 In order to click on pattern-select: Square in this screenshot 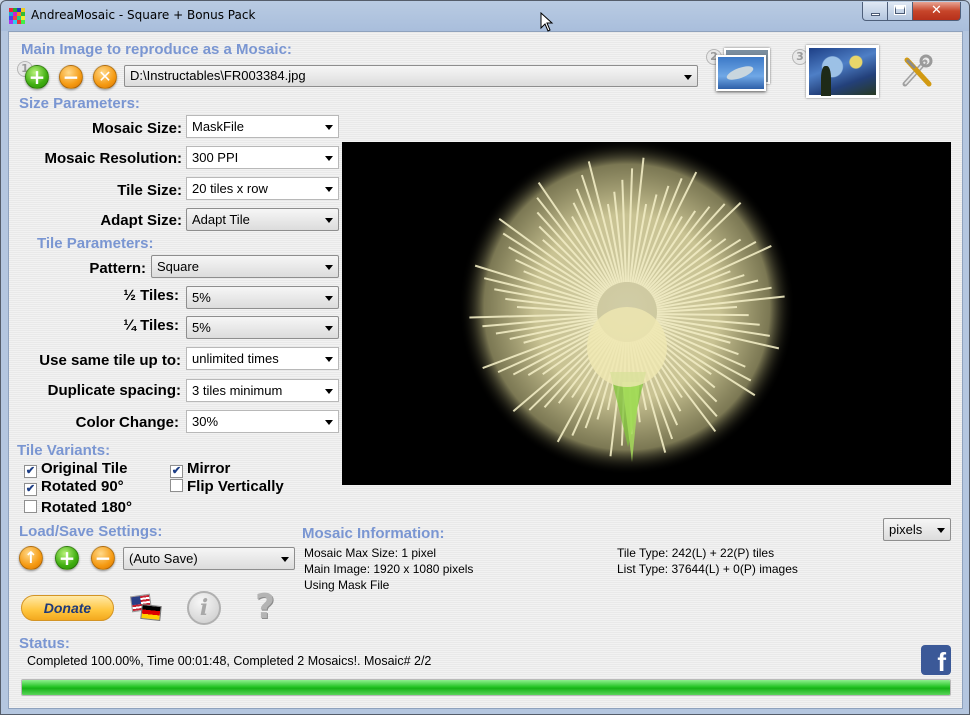, I will do `click(245, 266)`.